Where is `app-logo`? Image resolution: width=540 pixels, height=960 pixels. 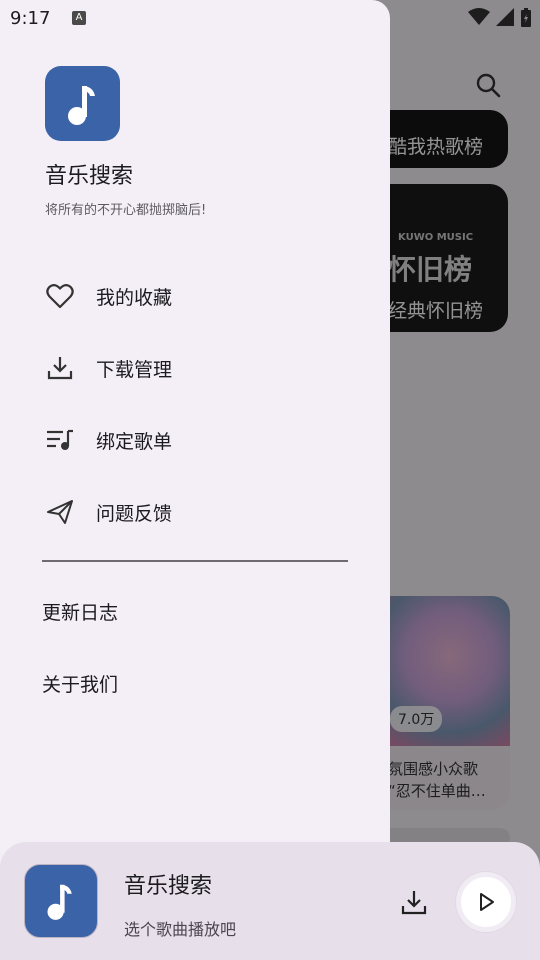 app-logo is located at coordinates (82, 103).